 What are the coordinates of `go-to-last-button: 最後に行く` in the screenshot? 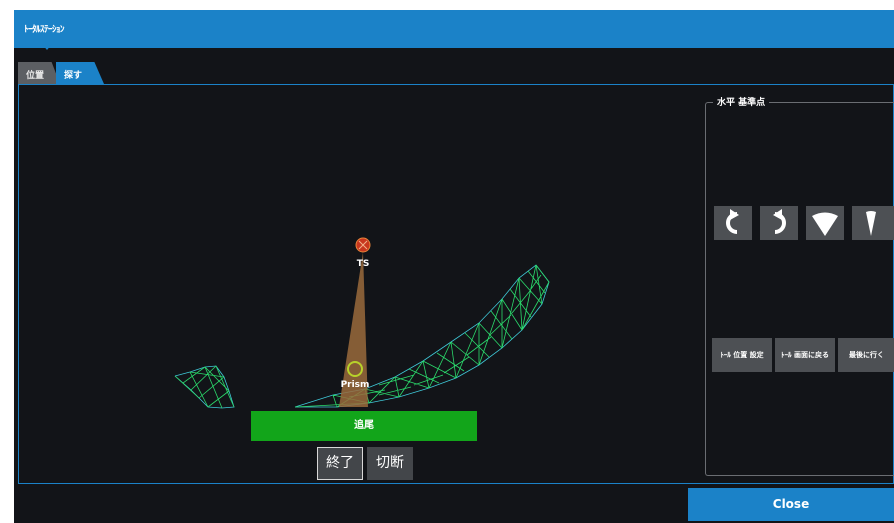 It's located at (866, 355).